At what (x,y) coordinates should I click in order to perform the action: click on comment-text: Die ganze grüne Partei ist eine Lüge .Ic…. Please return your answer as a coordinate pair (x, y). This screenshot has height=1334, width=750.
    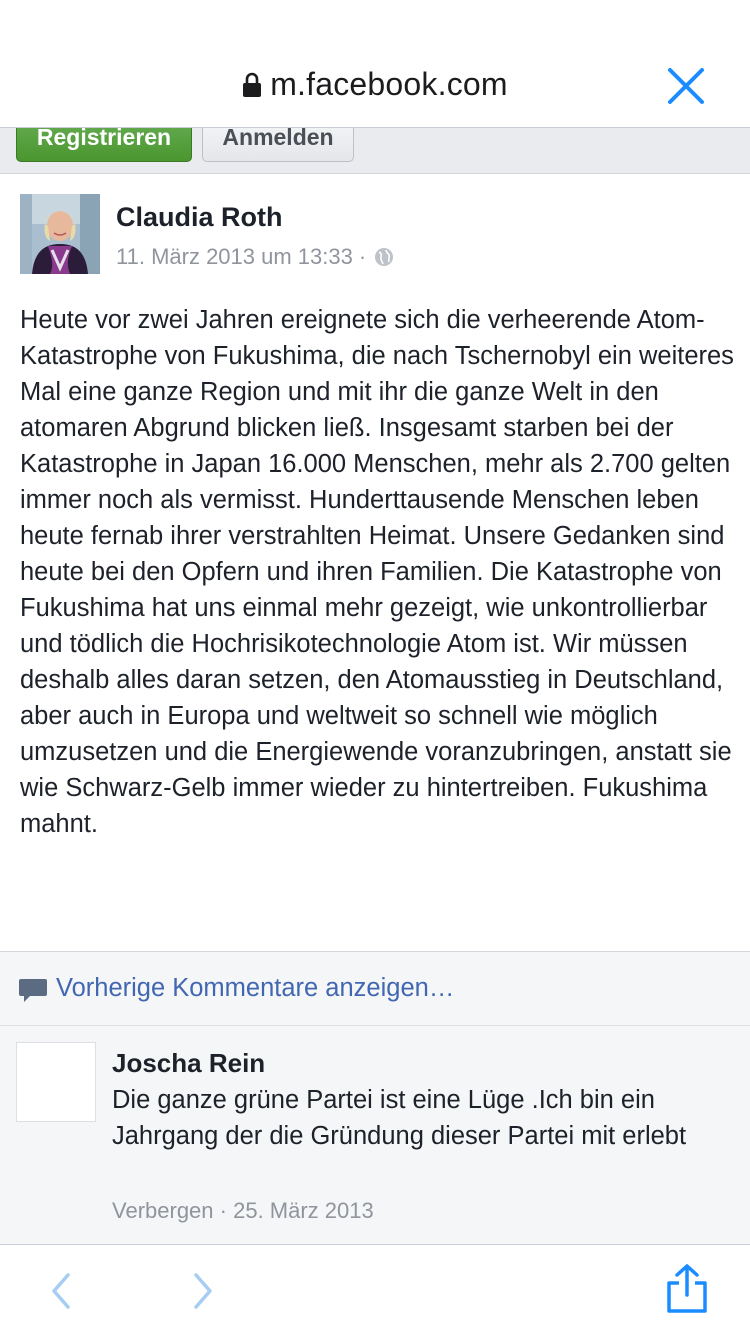
    Looking at the image, I should click on (399, 1118).